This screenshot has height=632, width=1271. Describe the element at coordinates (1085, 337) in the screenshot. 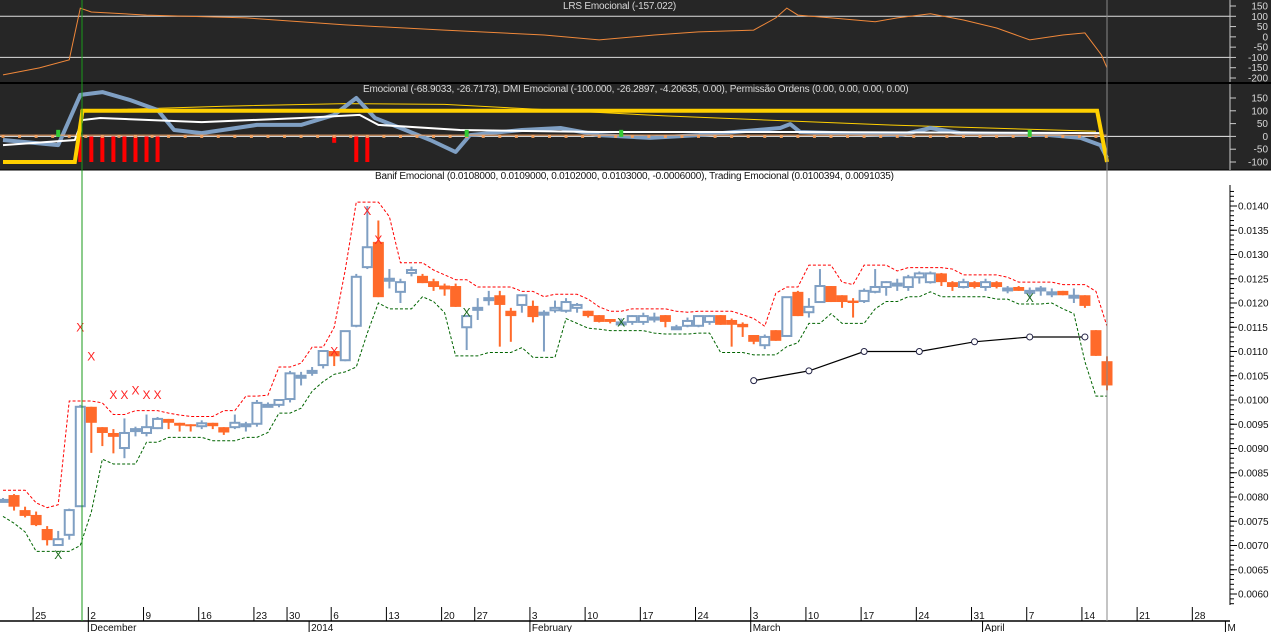

I see `trend-point` at that location.